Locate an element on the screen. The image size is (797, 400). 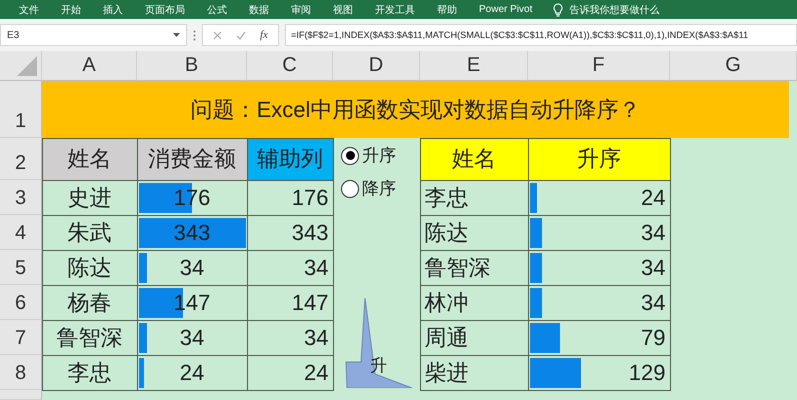
row-header: 5 is located at coordinates (21, 267).